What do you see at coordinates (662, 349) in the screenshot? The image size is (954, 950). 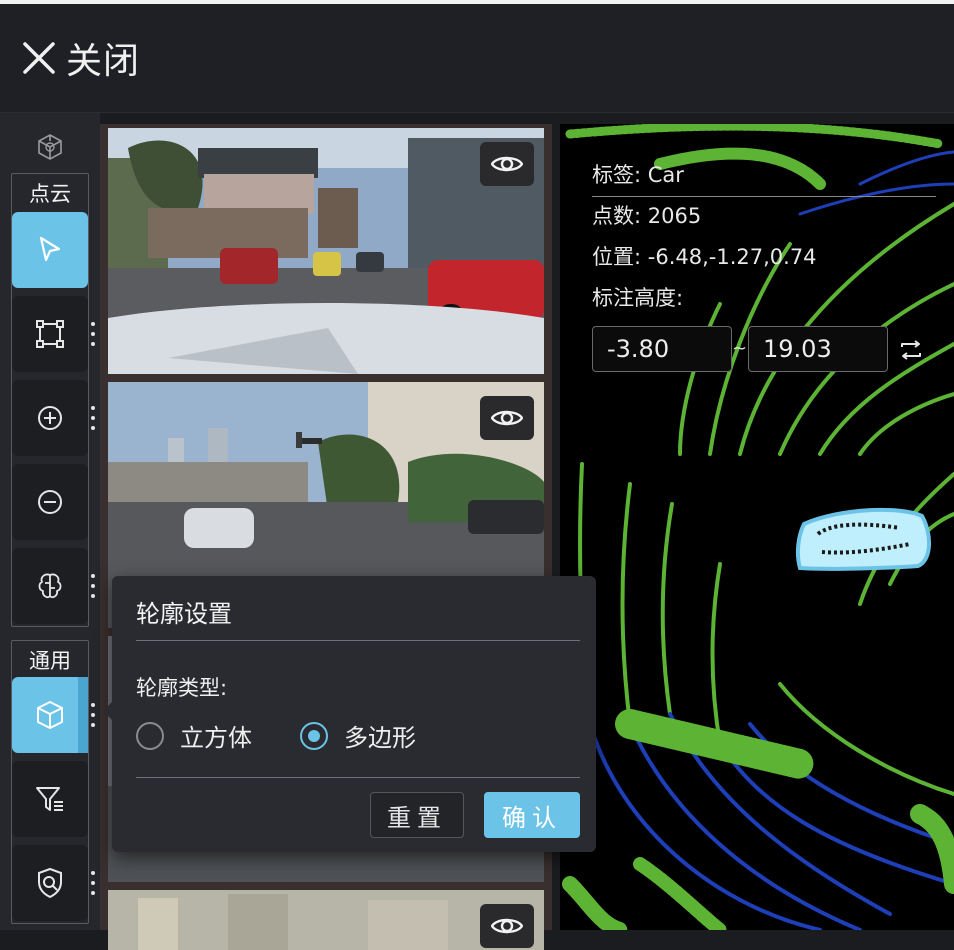 I see `height-min-input: -3.80` at bounding box center [662, 349].